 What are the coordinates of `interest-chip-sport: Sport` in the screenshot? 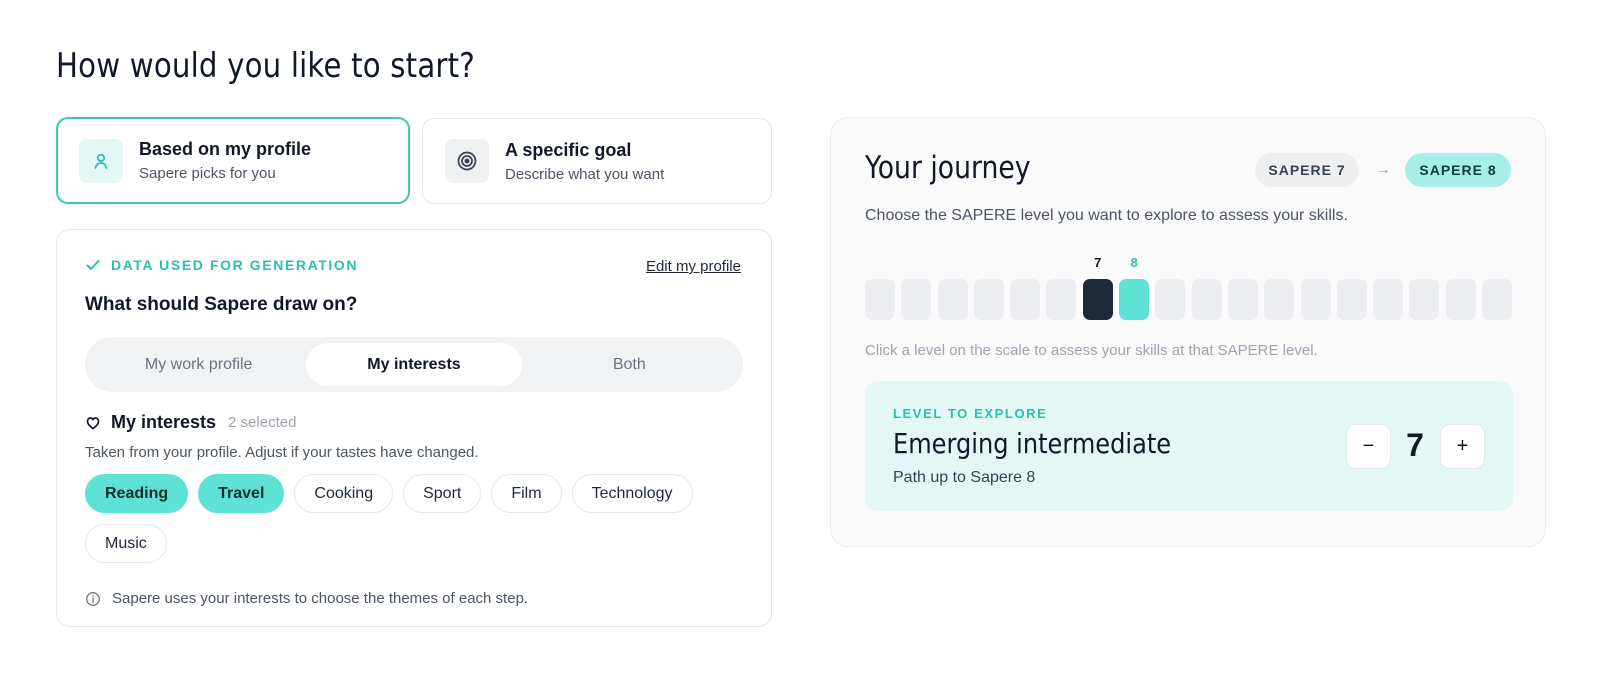 It's located at (442, 493).